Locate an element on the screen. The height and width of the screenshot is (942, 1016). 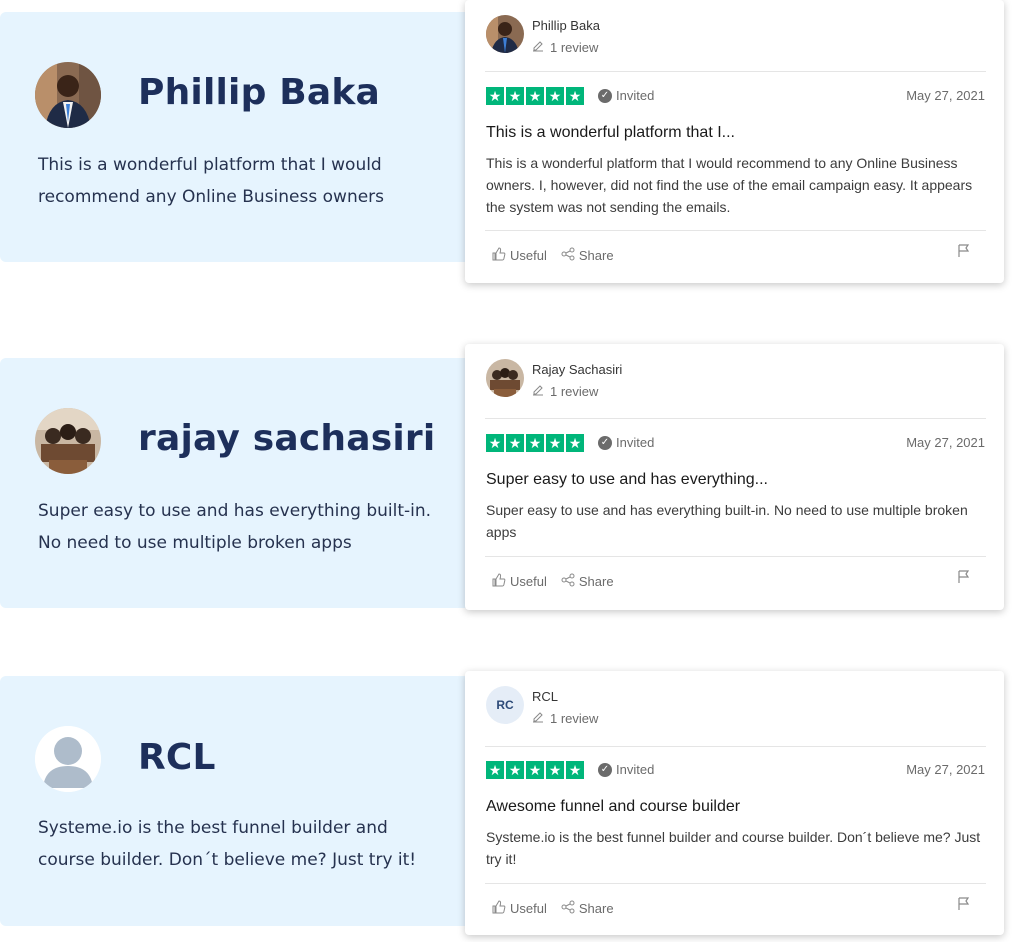
reviewer-name: rajay sachasiri is located at coordinates (287, 438).